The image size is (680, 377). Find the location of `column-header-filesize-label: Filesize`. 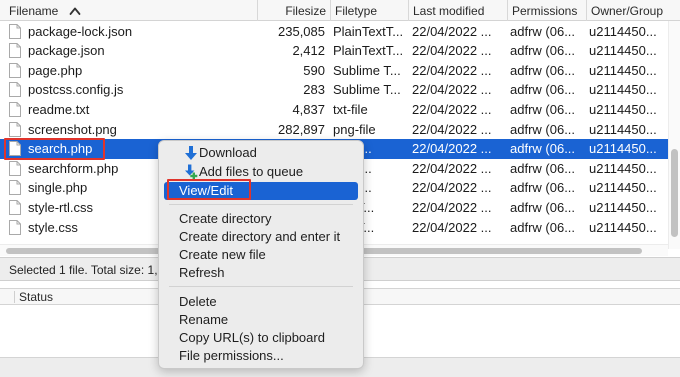

column-header-filesize-label: Filesize is located at coordinates (305, 11).